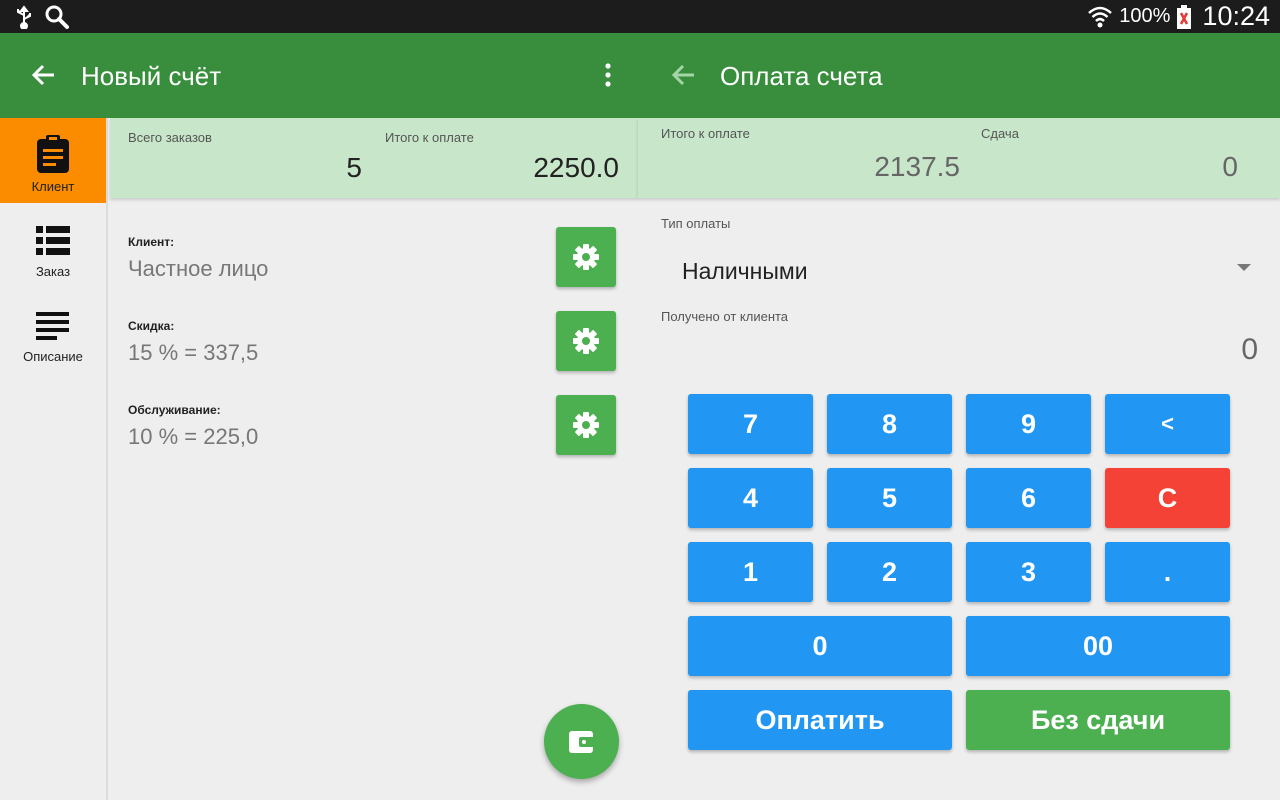  I want to click on wallet-icon, so click(581, 741).